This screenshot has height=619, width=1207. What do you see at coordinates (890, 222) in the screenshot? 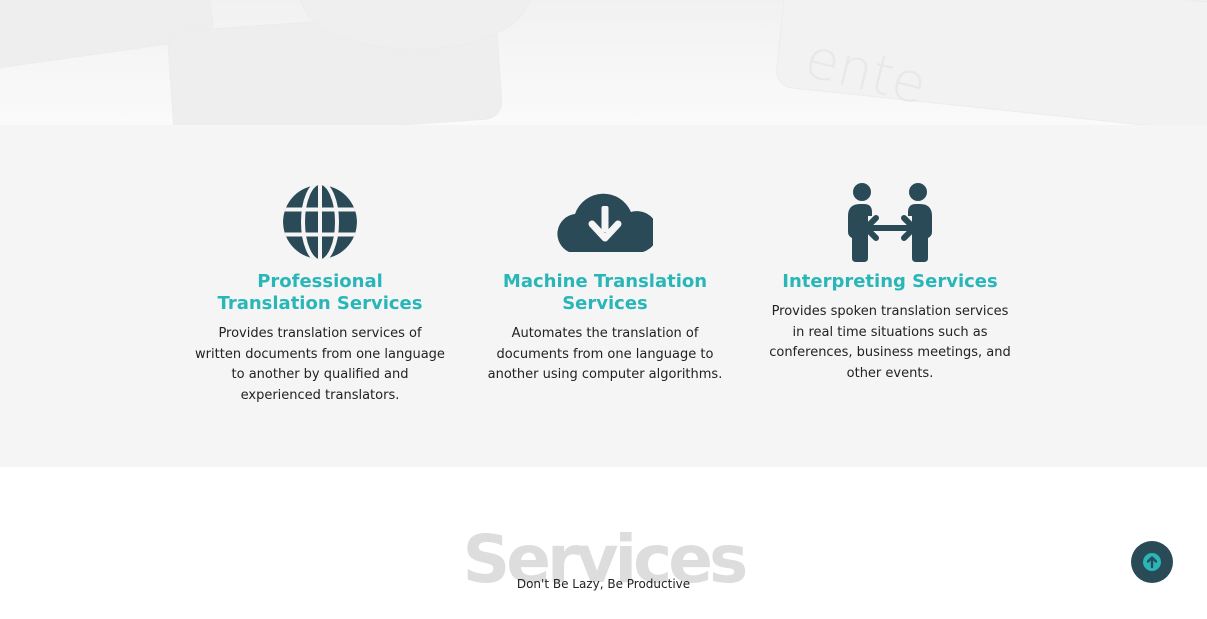
I see `people-arrows-icon` at bounding box center [890, 222].